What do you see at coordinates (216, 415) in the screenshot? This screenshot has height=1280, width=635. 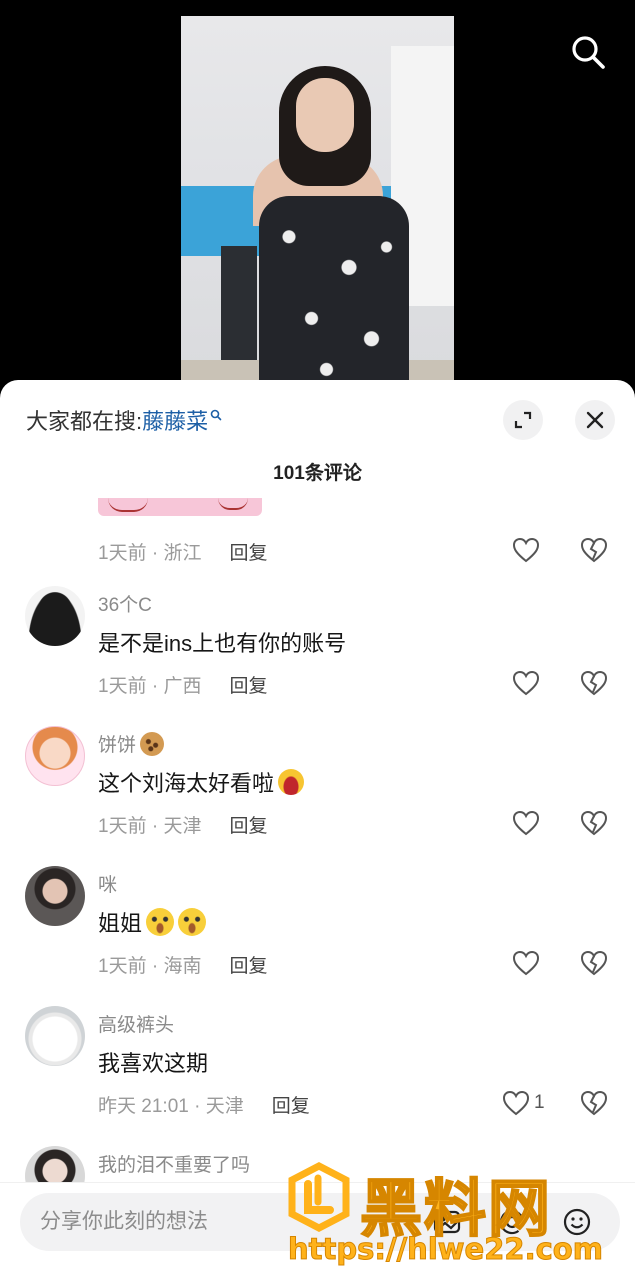 I see `mini-search-icon` at bounding box center [216, 415].